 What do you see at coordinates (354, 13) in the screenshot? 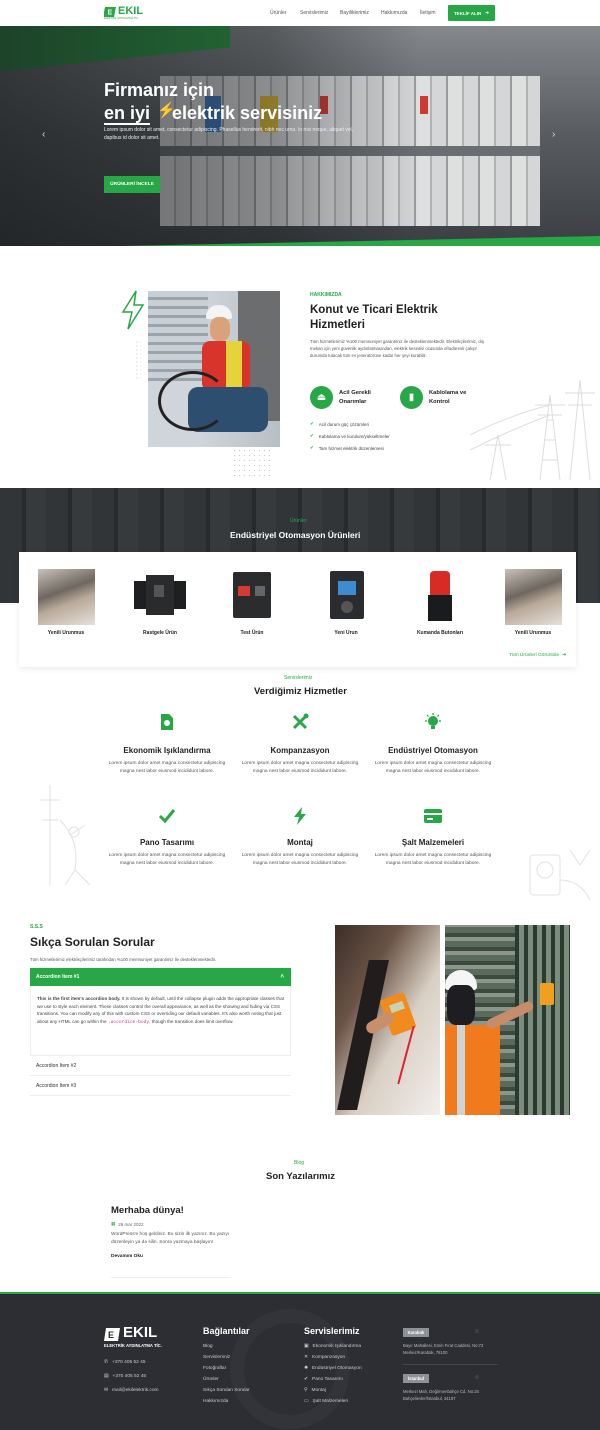
I see `nav-bayiliklerimiz: Bayiliklerimiz` at bounding box center [354, 13].